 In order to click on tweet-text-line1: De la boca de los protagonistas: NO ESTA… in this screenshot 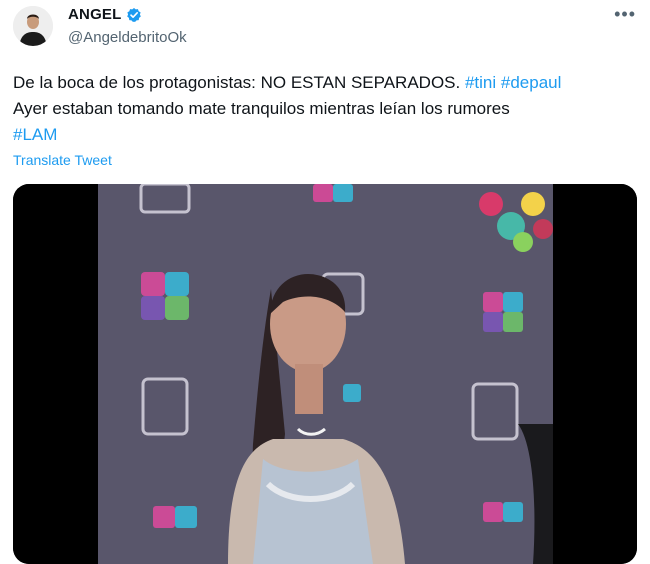, I will do `click(239, 82)`.